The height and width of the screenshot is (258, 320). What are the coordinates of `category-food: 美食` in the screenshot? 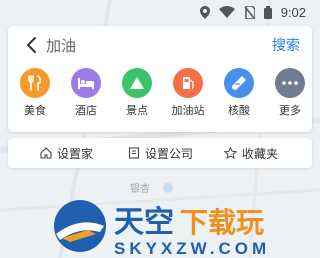 It's located at (35, 98).